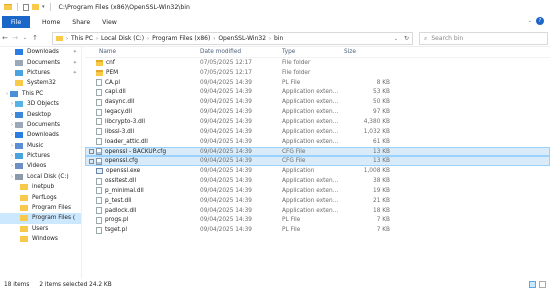 This screenshot has width=550, height=290. What do you see at coordinates (317, 83) in the screenshot?
I see `file-row: CA.pl 09/04/2025 14:39 PL File 8 KB` at bounding box center [317, 83].